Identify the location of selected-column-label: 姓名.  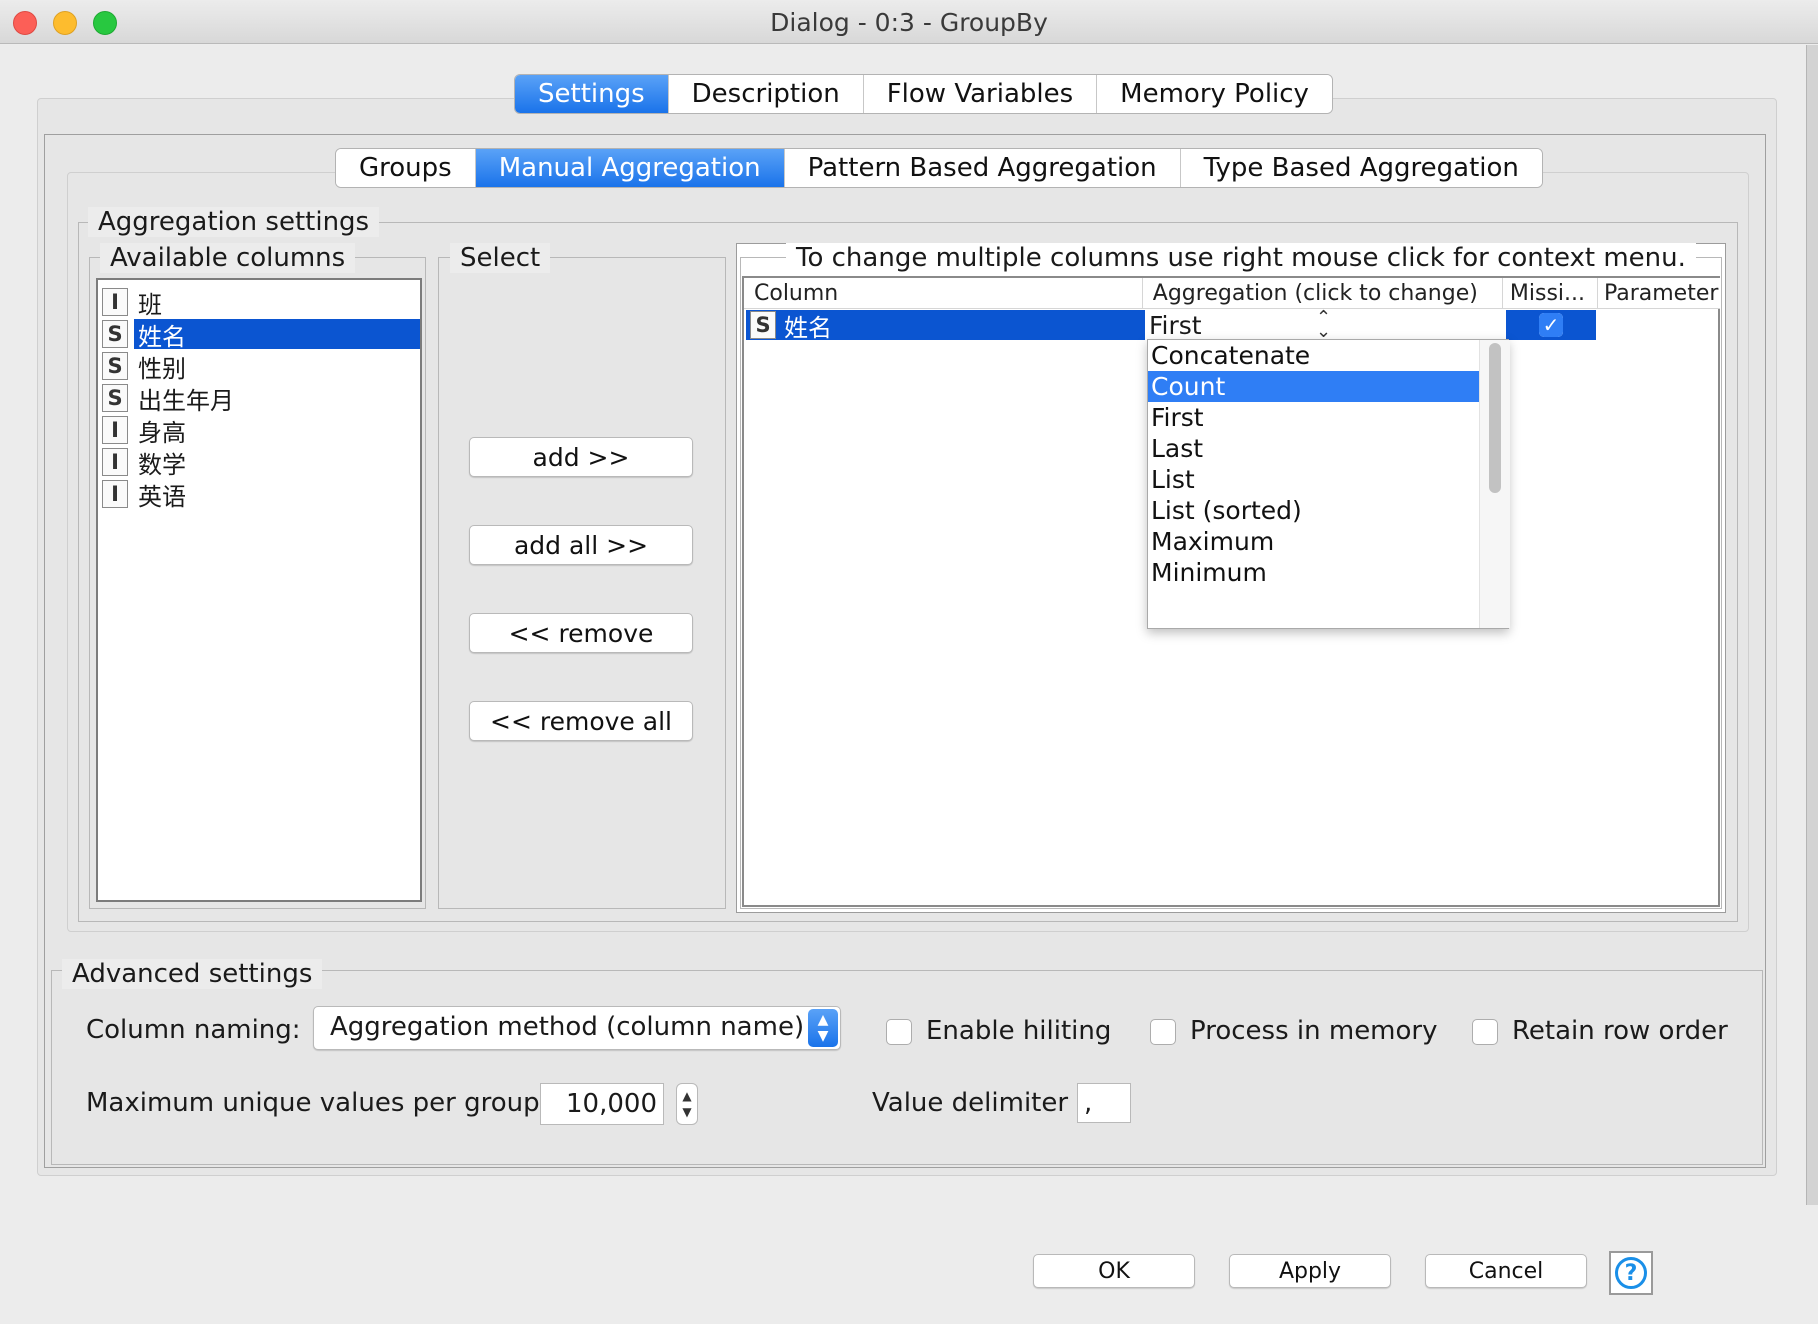
(277, 335).